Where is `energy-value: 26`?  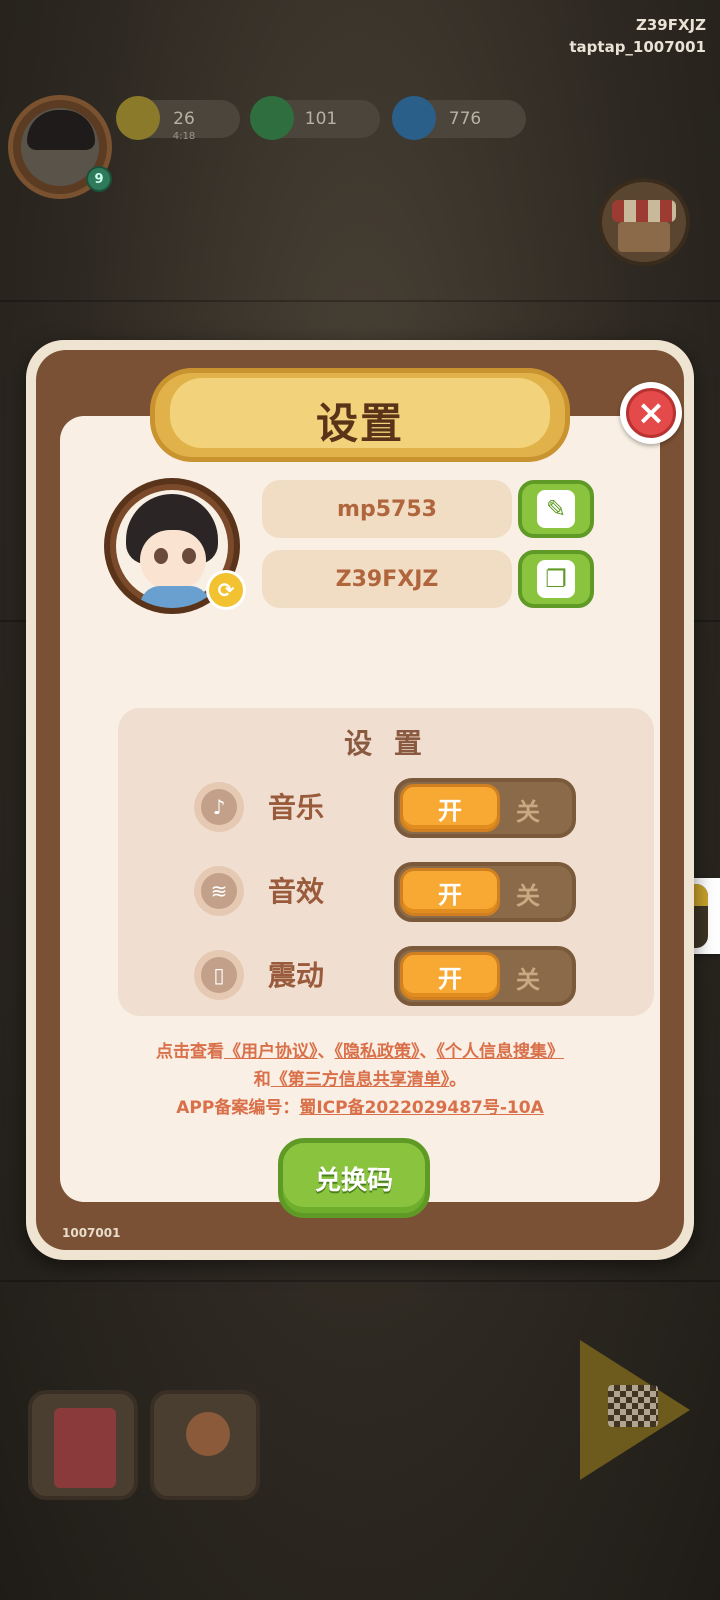
energy-value: 26 is located at coordinates (184, 119).